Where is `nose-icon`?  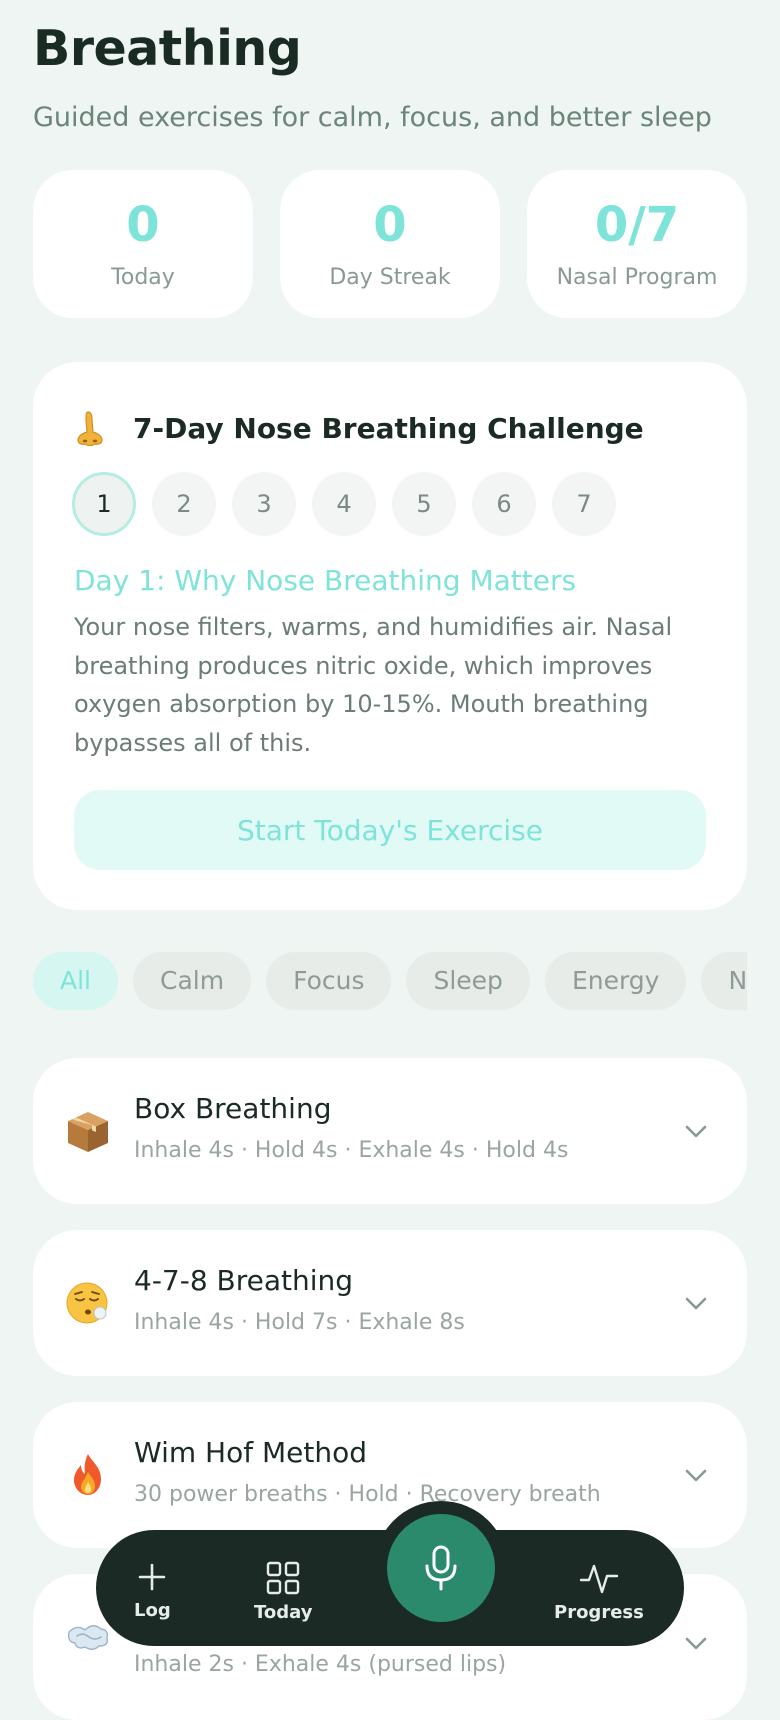 nose-icon is located at coordinates (90, 428).